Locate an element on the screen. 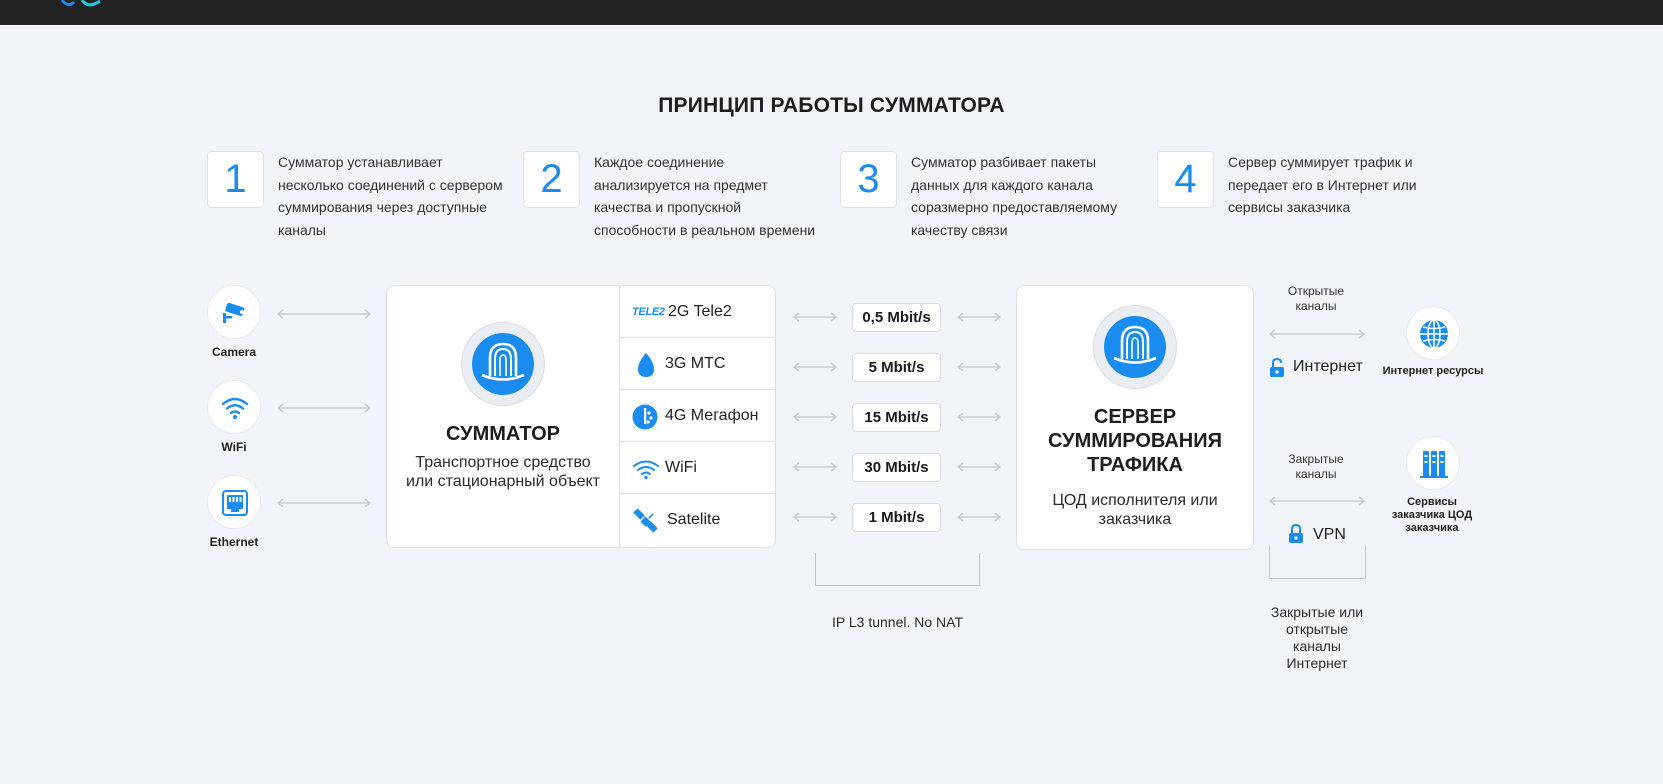 This screenshot has height=784, width=1663. footnote-line-4: Интернет is located at coordinates (1317, 663).